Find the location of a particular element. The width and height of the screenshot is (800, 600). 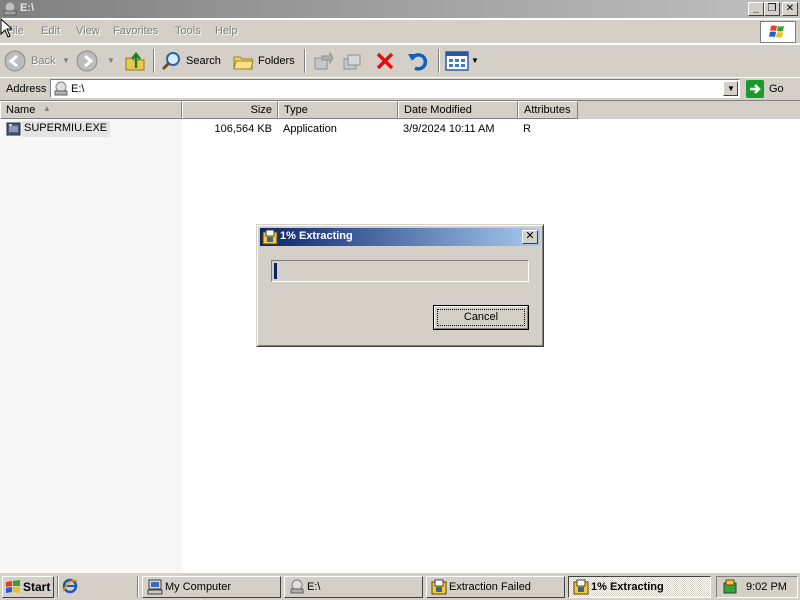

close-window-button: ✕ is located at coordinates (790, 9).